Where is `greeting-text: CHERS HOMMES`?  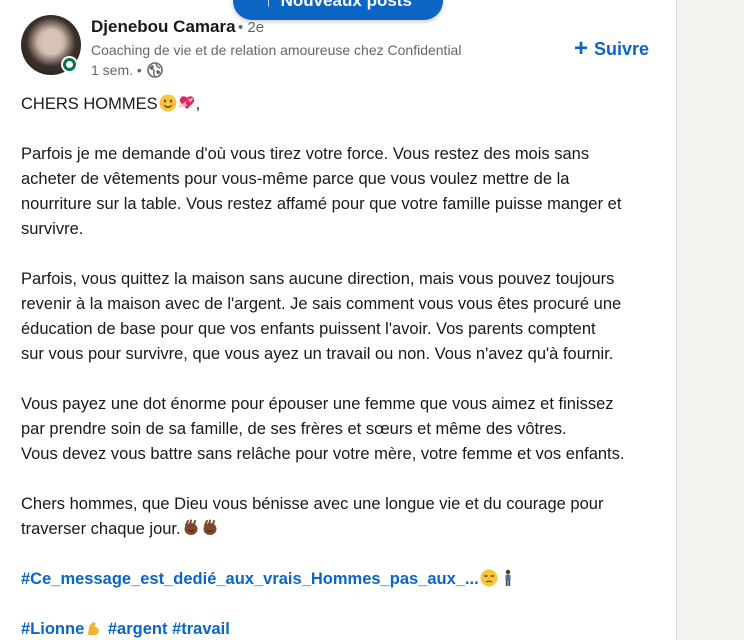 greeting-text: CHERS HOMMES is located at coordinates (89, 104).